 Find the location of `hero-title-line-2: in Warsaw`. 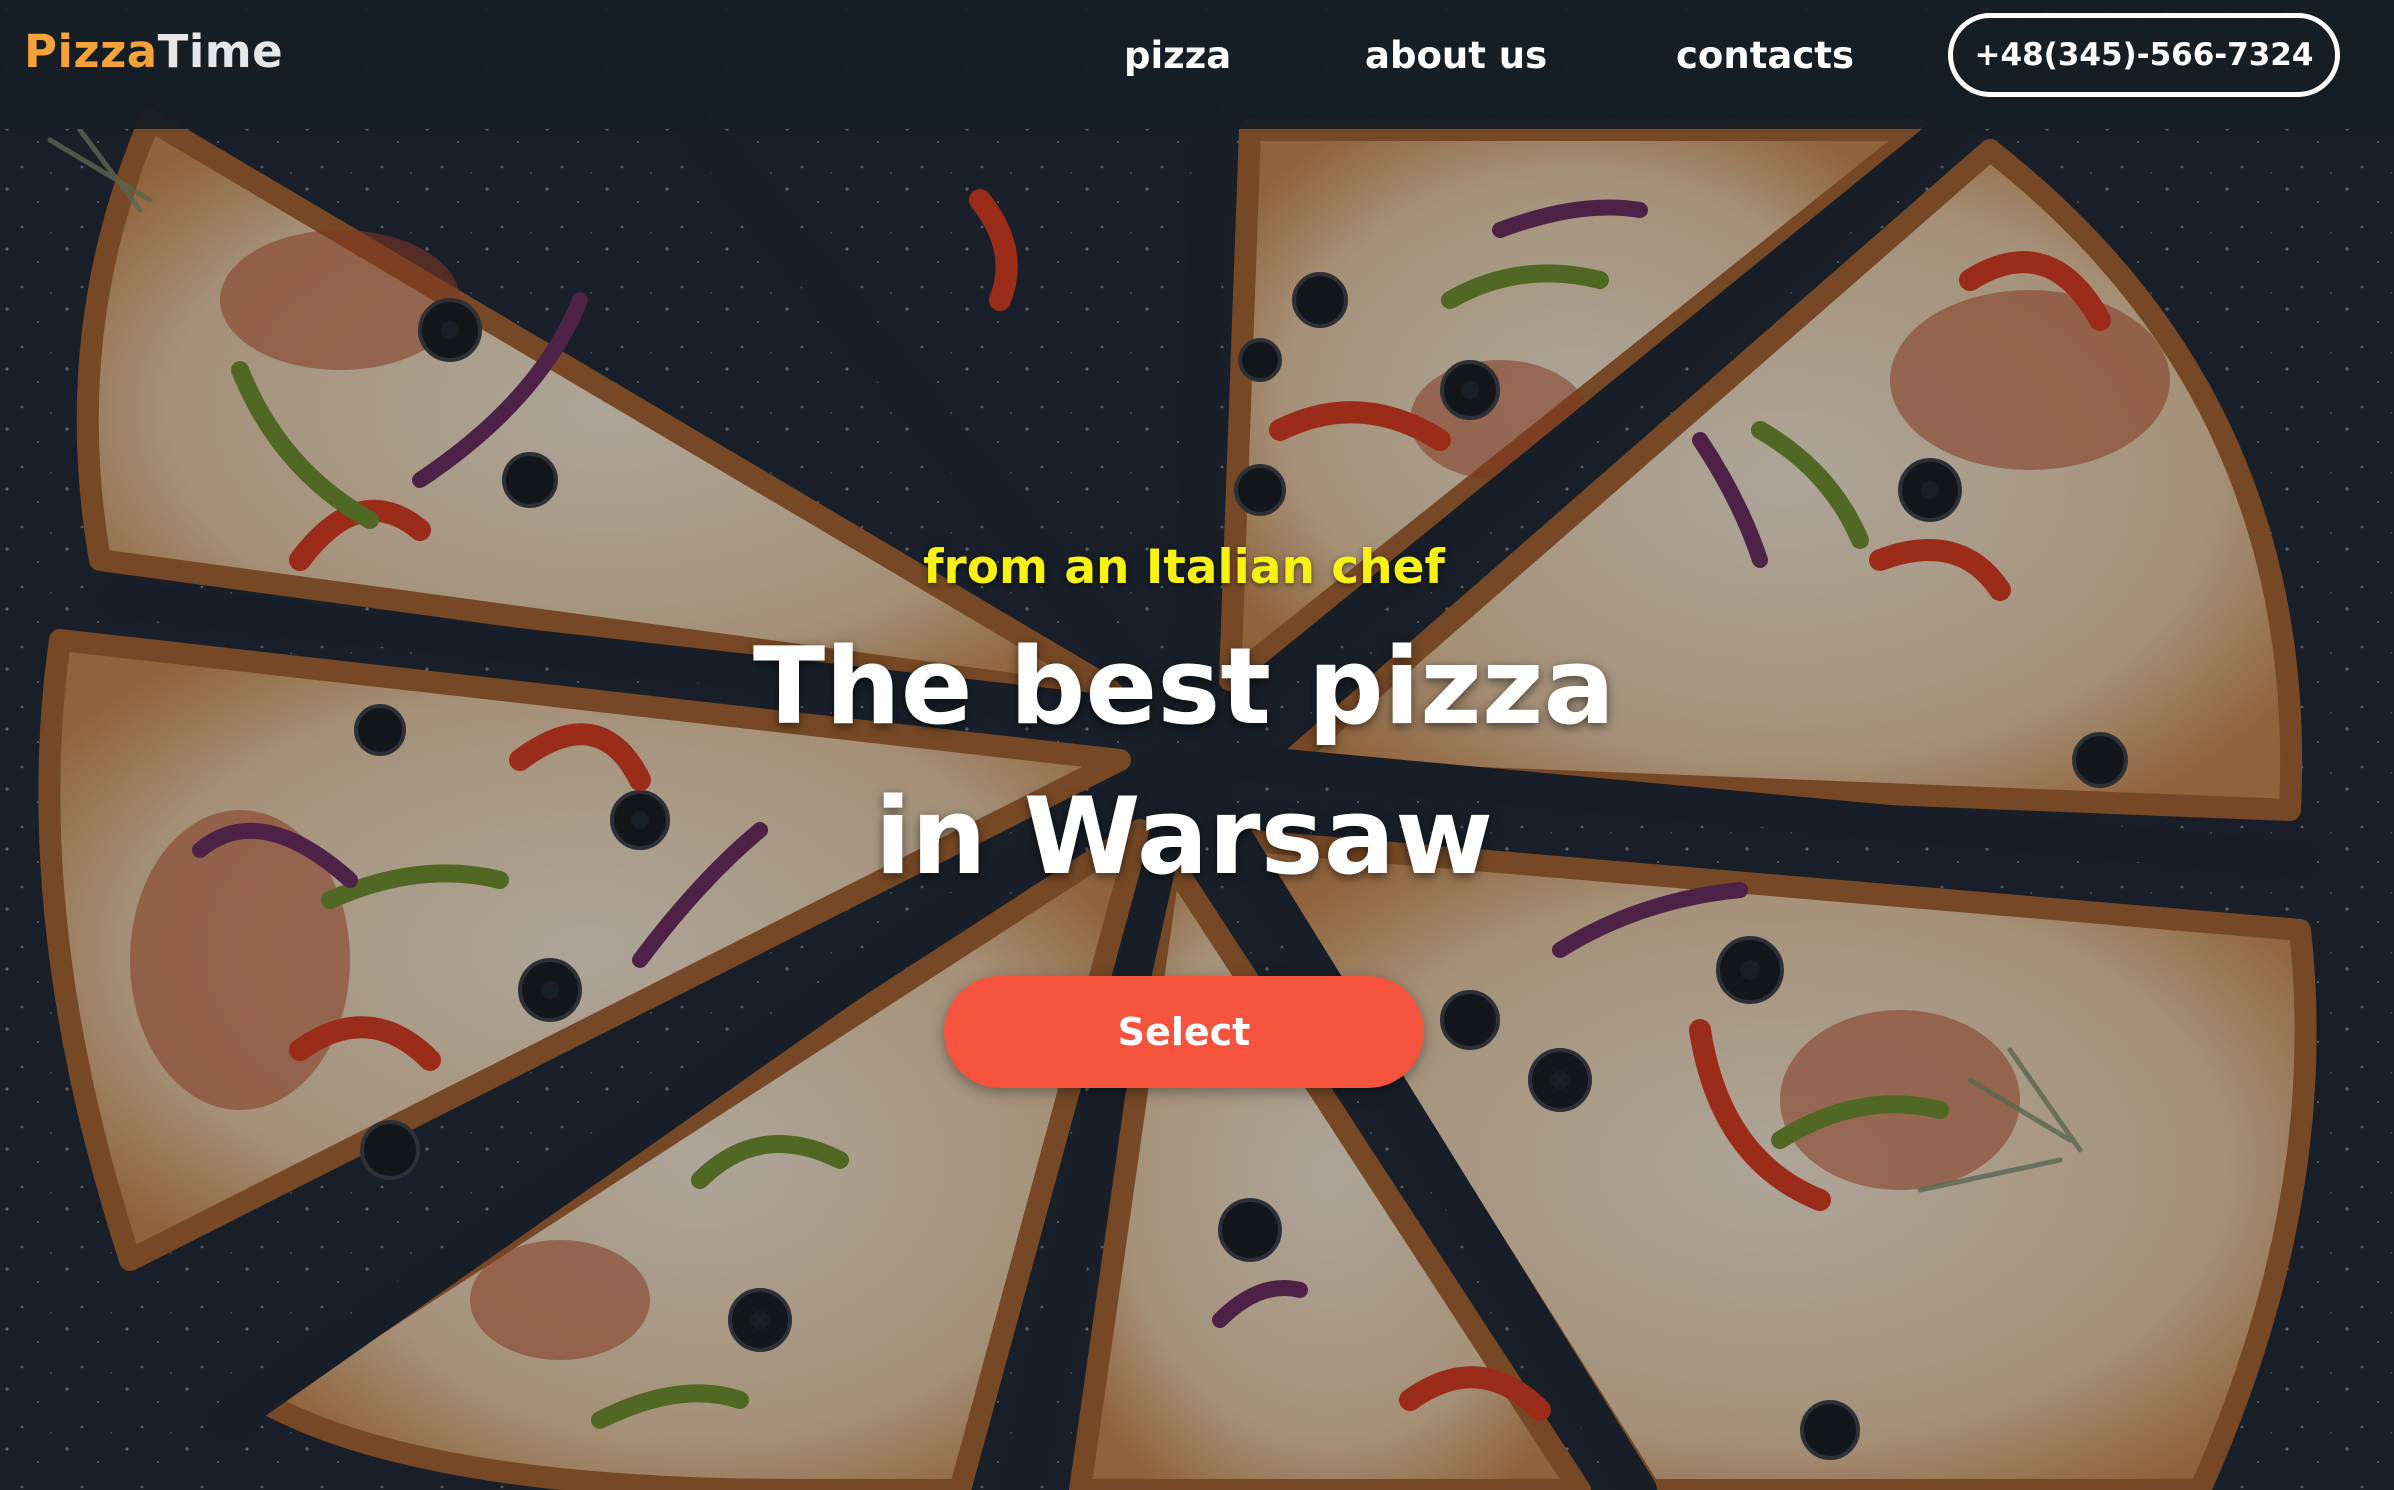

hero-title-line-2: in Warsaw is located at coordinates (1184, 836).